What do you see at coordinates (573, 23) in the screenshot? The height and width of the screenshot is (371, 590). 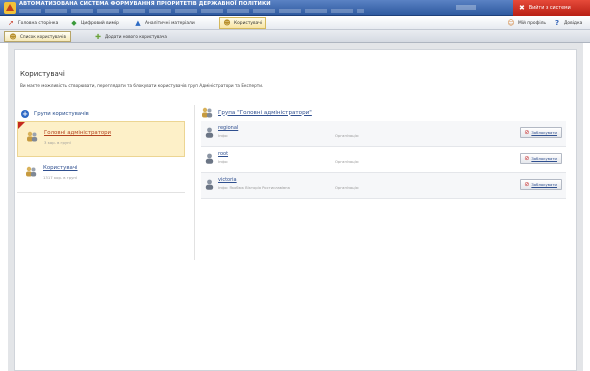 I see `help-label: Довідка` at bounding box center [573, 23].